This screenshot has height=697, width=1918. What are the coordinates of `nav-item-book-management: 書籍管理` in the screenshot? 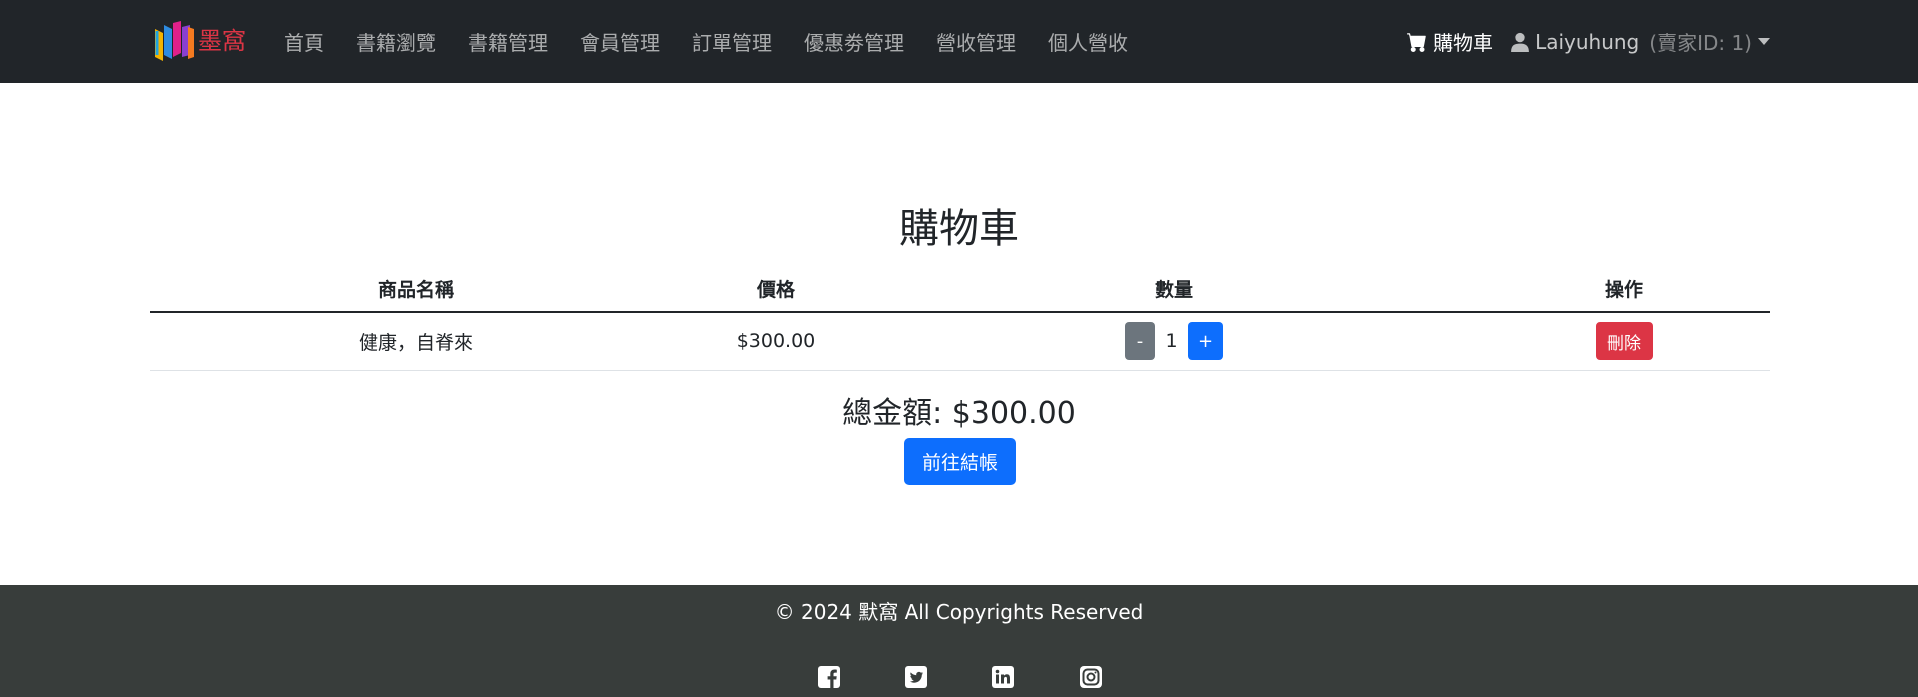 It's located at (508, 41).